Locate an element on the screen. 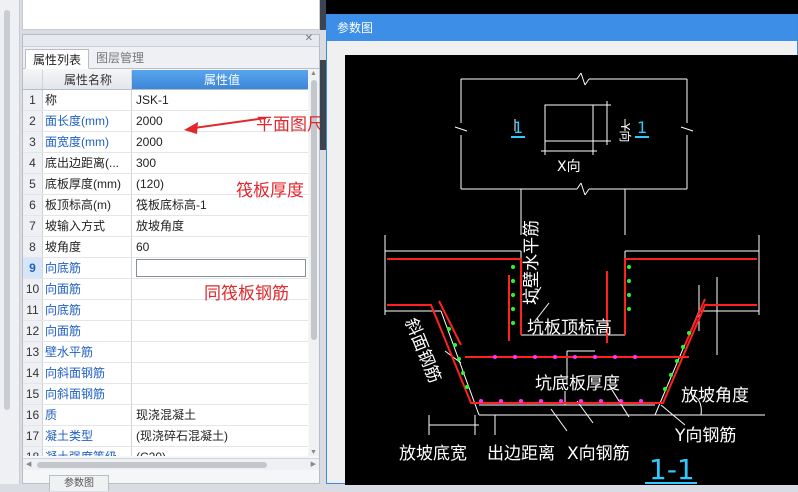 The image size is (798, 492). row-number: 4 is located at coordinates (33, 163).